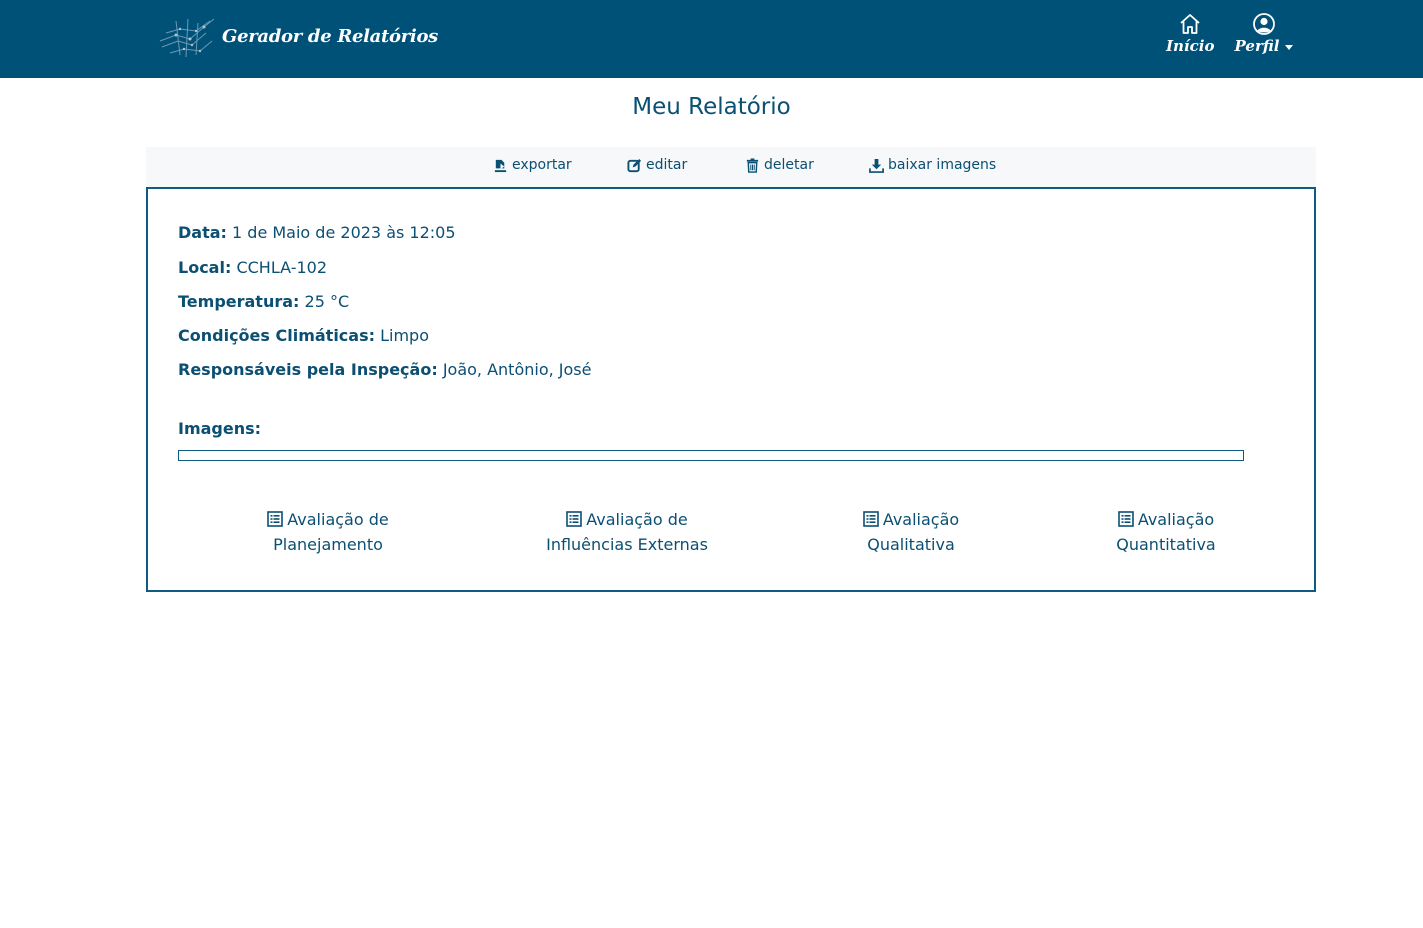 The width and height of the screenshot is (1423, 928). Describe the element at coordinates (911, 544) in the screenshot. I see `evaluation-line2: Qualitativa` at that location.